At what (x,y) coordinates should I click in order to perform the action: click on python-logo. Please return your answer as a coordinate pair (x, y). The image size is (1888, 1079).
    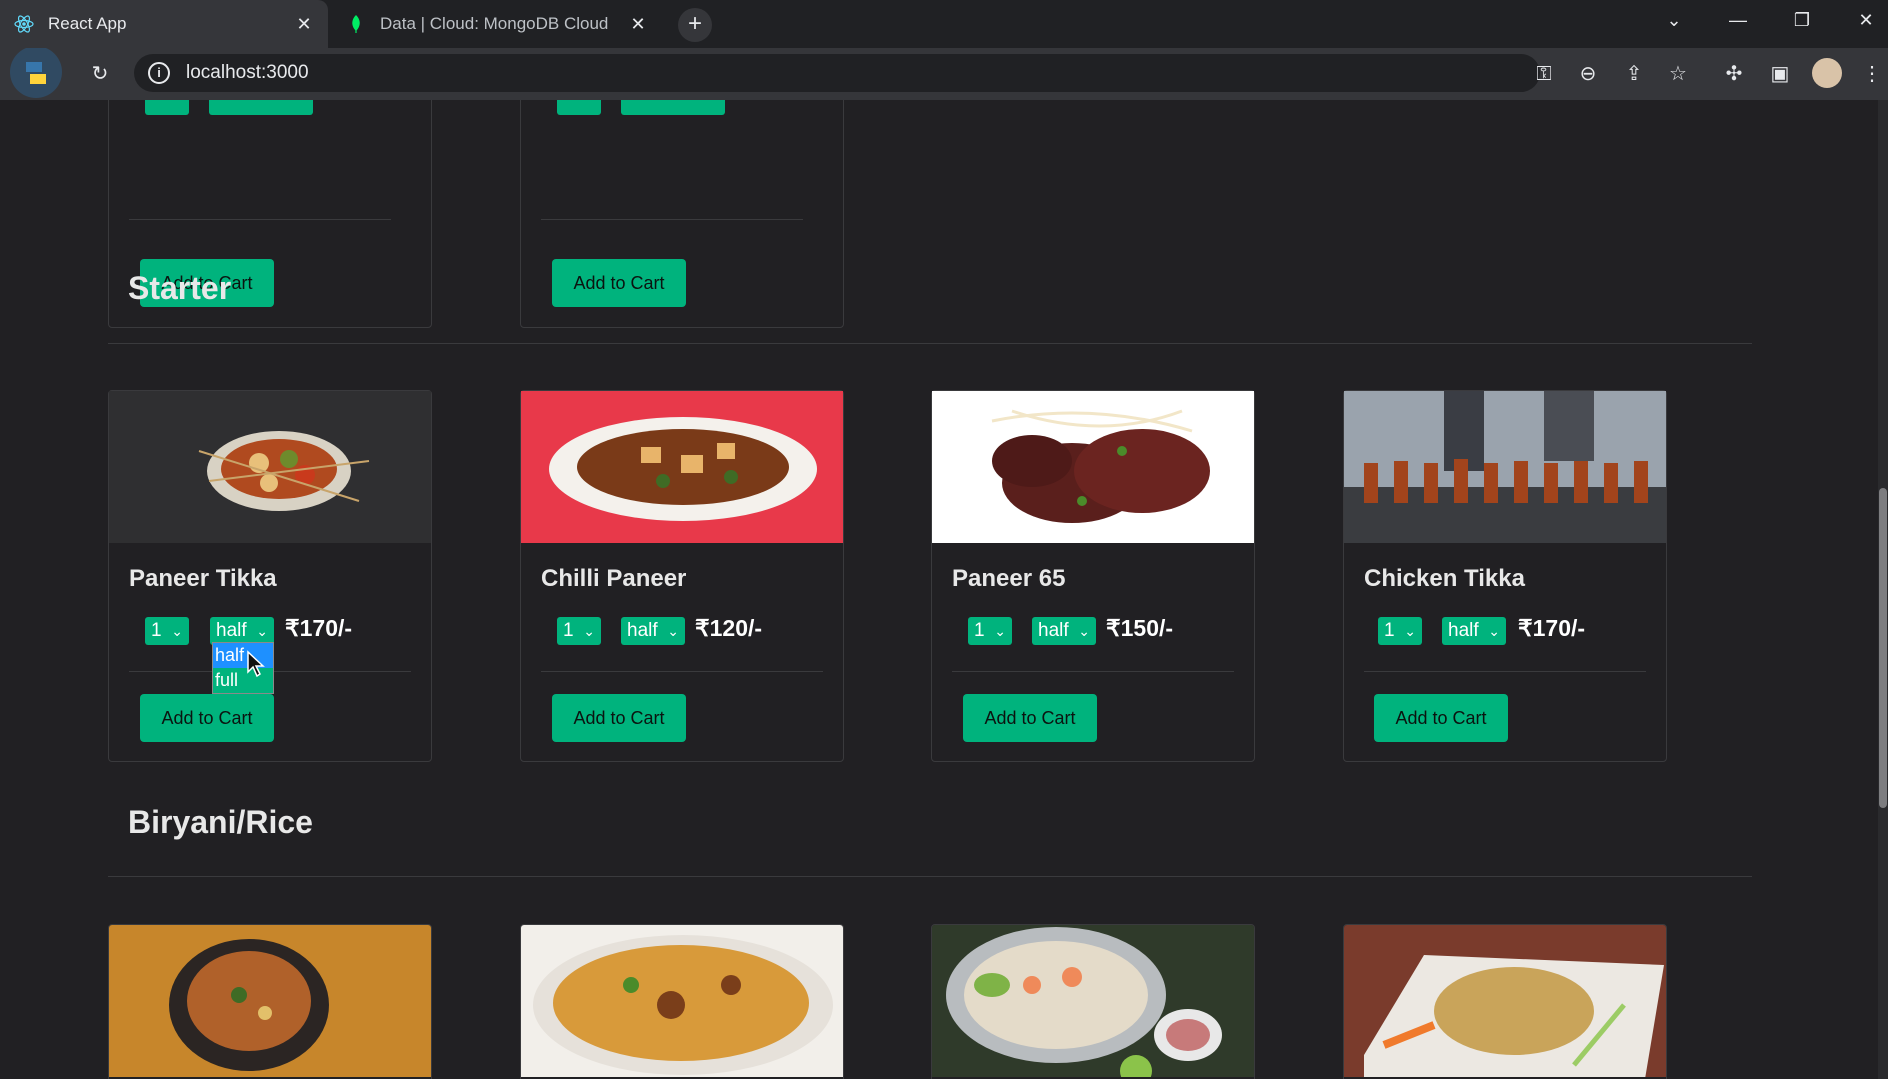
    Looking at the image, I should click on (35, 73).